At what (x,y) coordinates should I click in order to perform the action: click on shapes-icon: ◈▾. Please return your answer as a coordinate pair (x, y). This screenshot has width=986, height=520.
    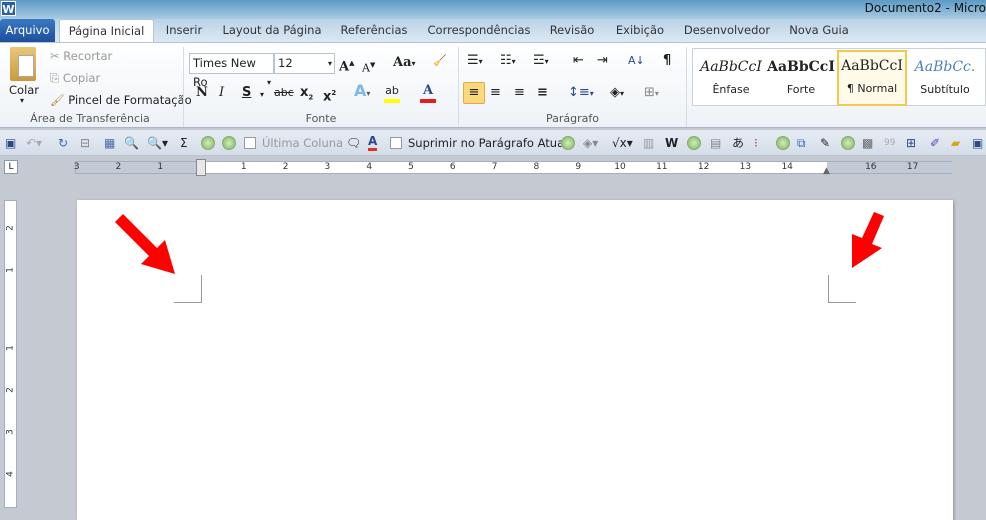
    Looking at the image, I should click on (590, 143).